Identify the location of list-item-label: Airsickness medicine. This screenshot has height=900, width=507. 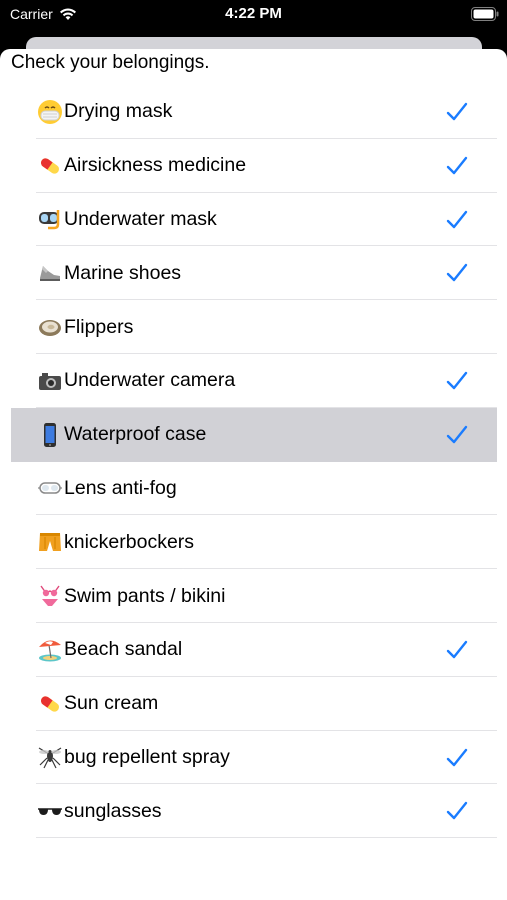
(155, 165).